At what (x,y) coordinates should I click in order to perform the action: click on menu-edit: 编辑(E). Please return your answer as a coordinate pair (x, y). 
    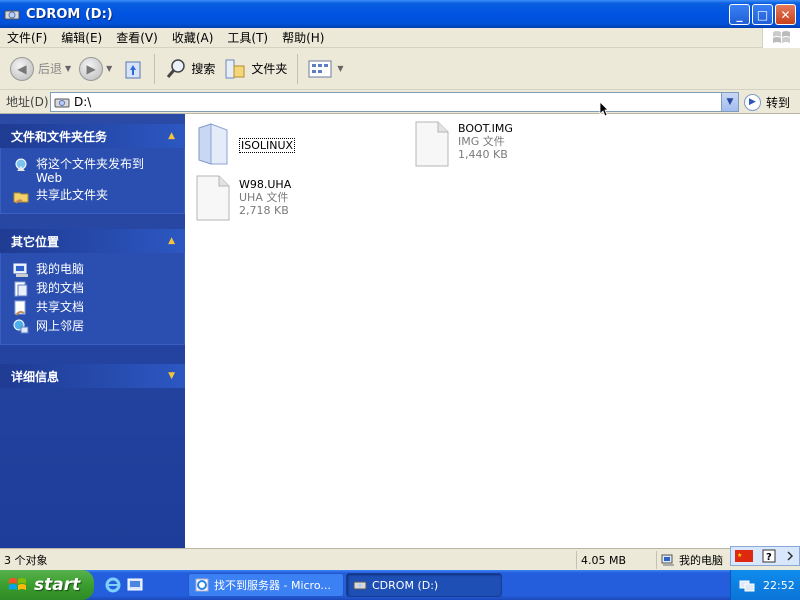
    Looking at the image, I should click on (81, 38).